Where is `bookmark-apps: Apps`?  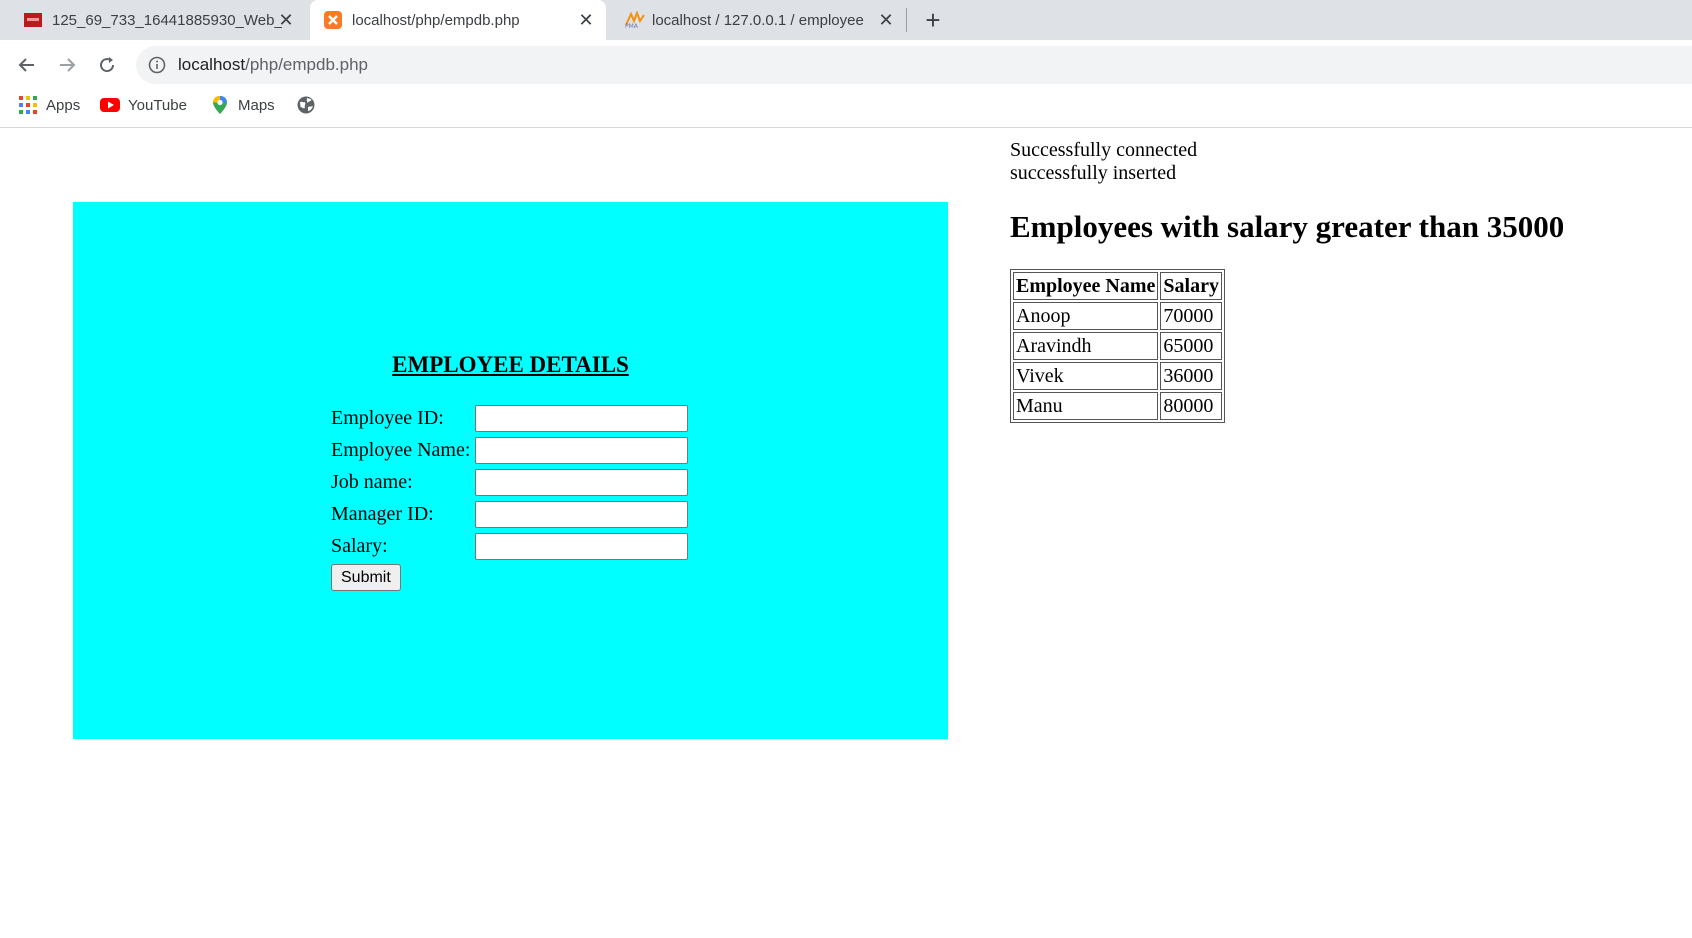
bookmark-apps: Apps is located at coordinates (49, 105).